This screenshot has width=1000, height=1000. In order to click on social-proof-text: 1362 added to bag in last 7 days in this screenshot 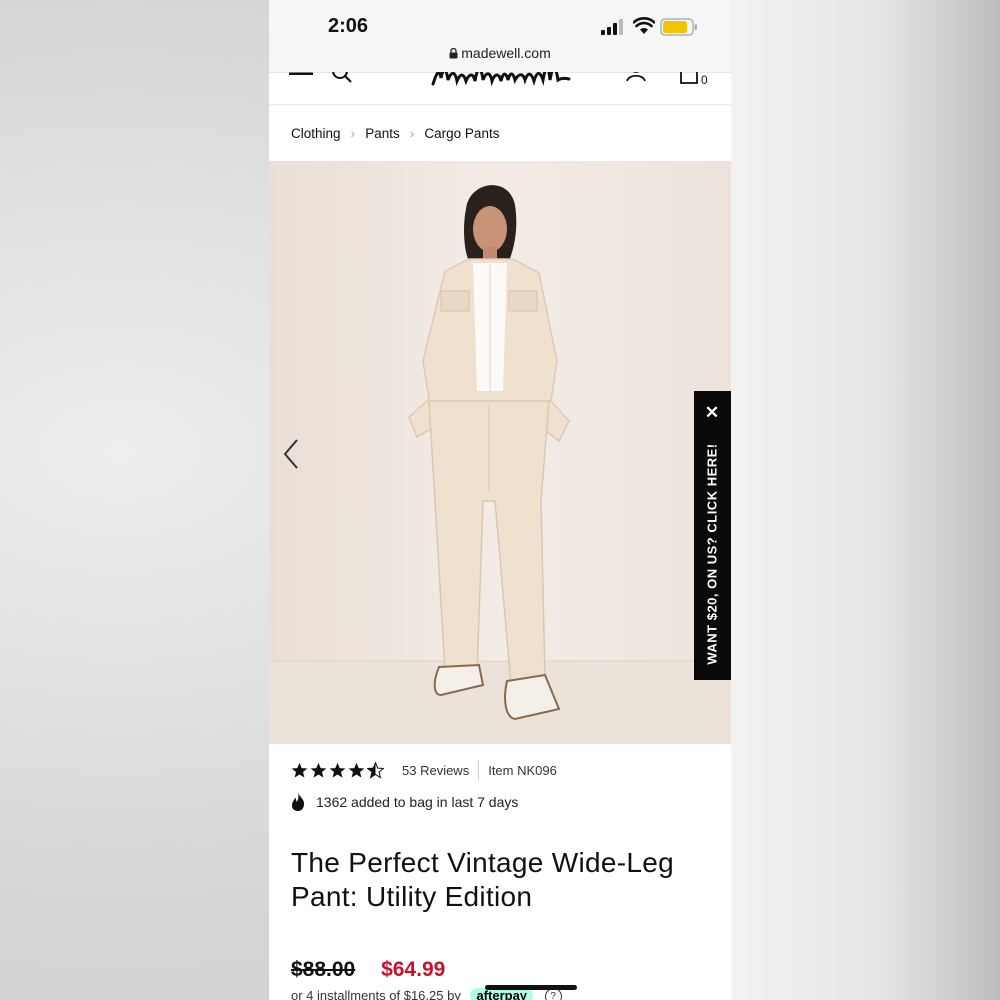, I will do `click(417, 802)`.